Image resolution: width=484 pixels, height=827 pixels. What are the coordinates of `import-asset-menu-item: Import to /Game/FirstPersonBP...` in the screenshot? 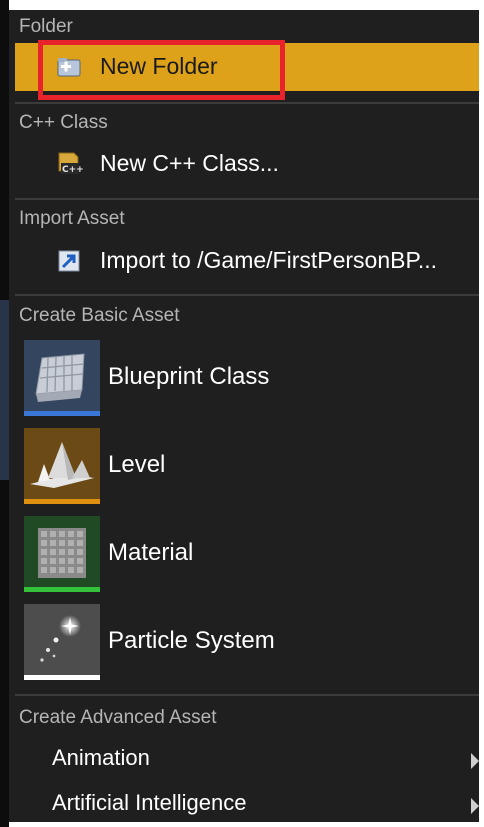 It's located at (247, 261).